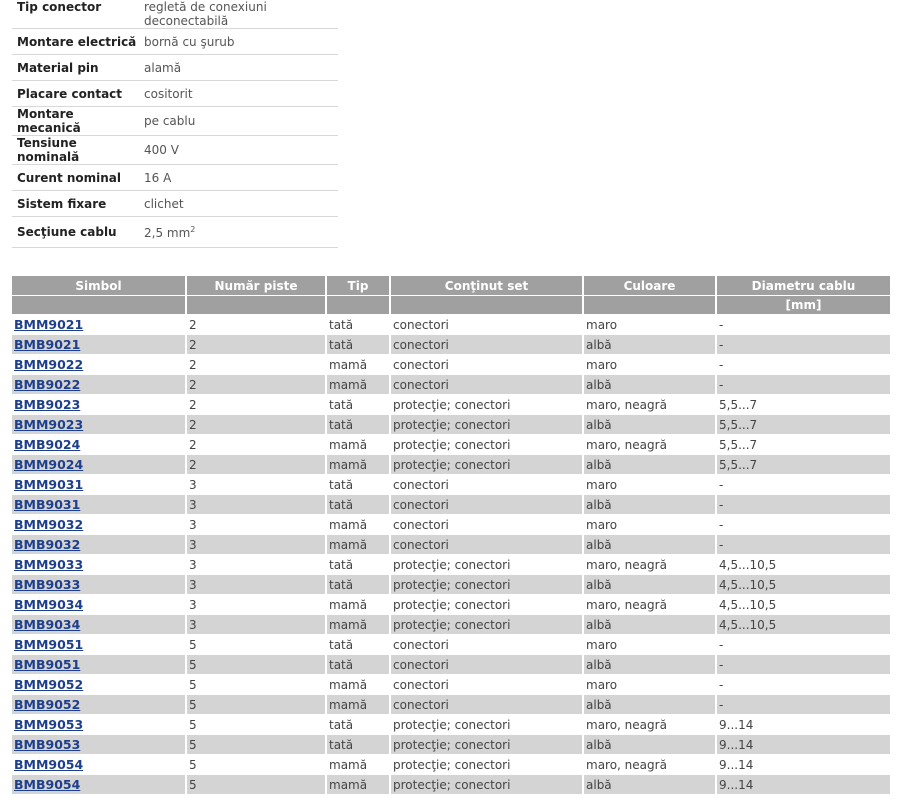 The image size is (898, 799). What do you see at coordinates (48, 564) in the screenshot?
I see `product-symbol-link: BMM9033` at bounding box center [48, 564].